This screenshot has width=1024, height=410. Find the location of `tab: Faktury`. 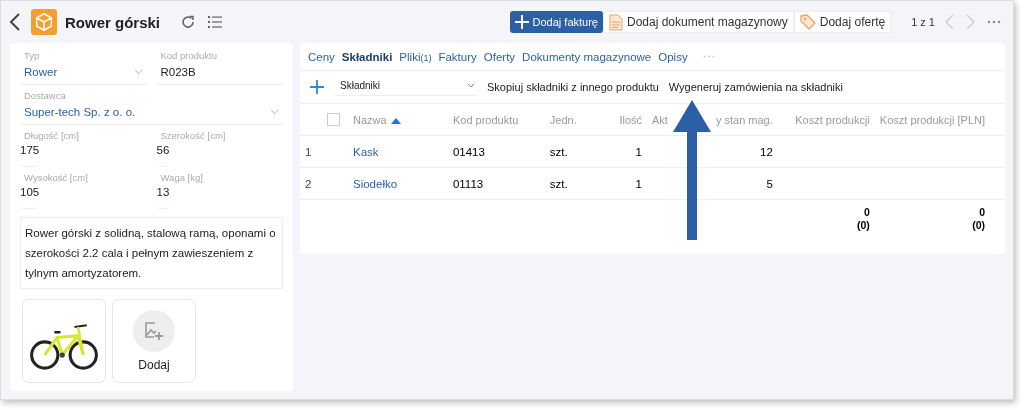

tab: Faktury is located at coordinates (457, 56).